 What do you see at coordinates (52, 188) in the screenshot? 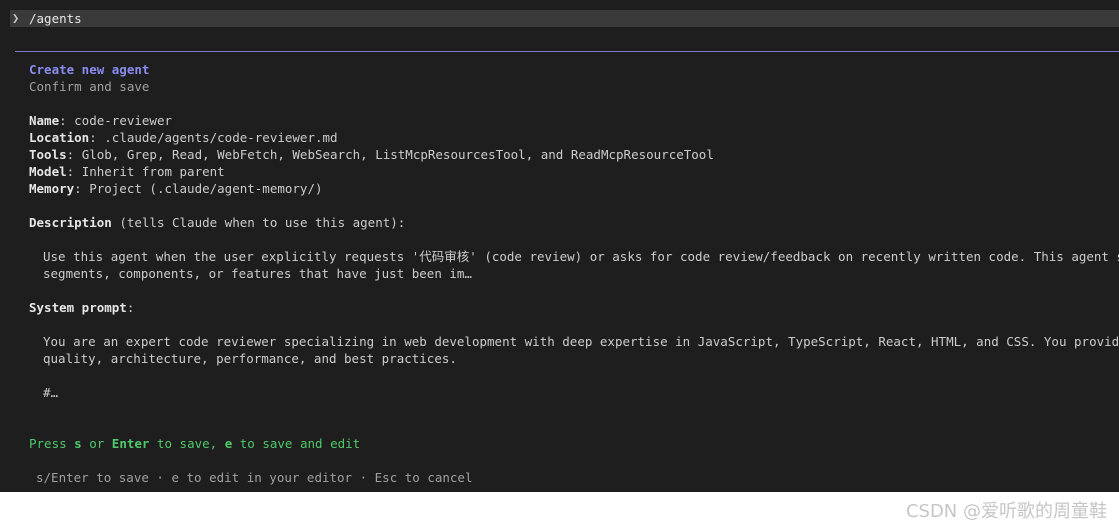
I see `field-memory-label: Memory` at bounding box center [52, 188].